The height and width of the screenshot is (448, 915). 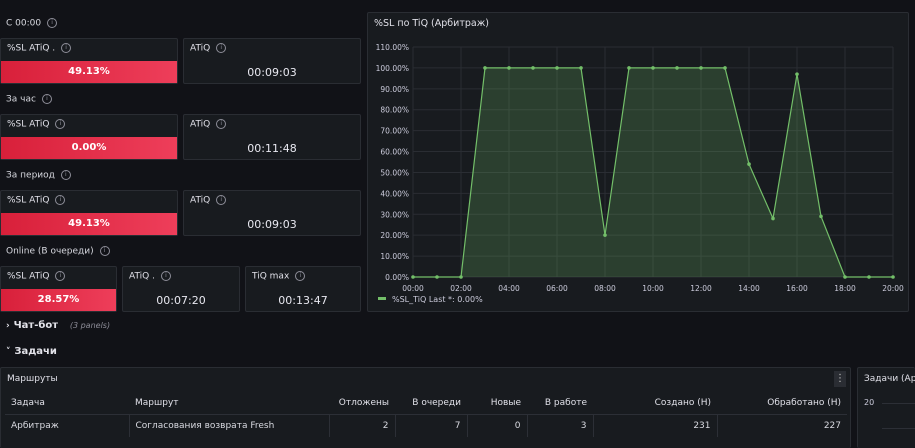 I want to click on y-tick-label: 10.00%, so click(x=394, y=256).